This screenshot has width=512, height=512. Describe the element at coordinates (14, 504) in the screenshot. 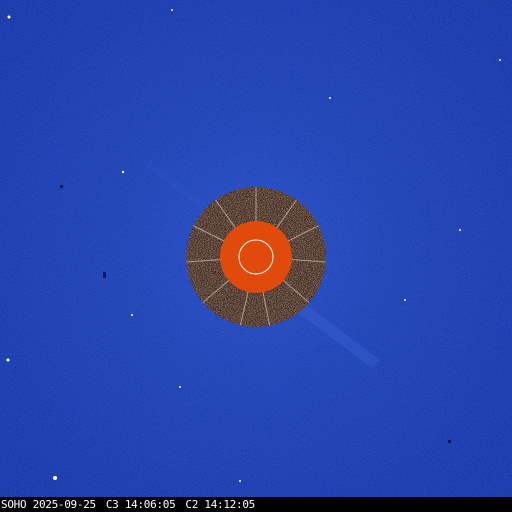

I see `observatory-label: SOHO` at that location.